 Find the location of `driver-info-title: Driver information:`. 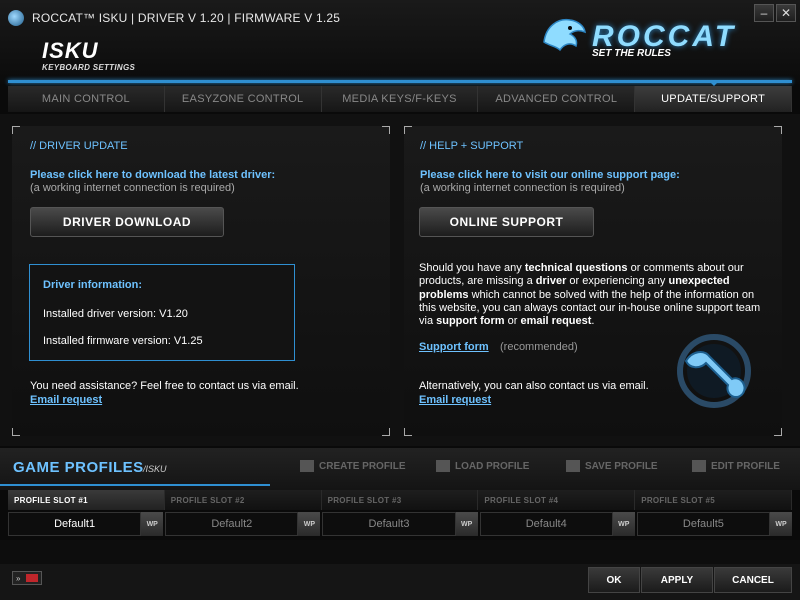

driver-info-title: Driver information: is located at coordinates (93, 285).